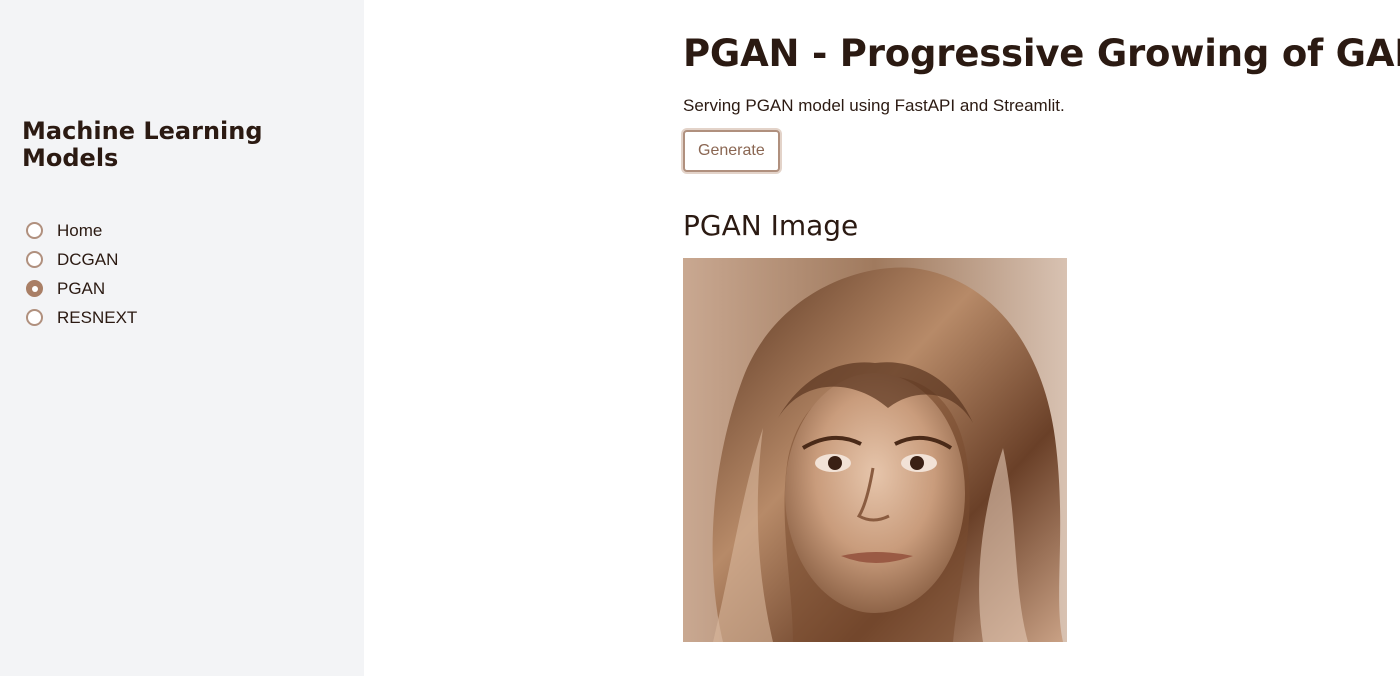 This screenshot has height=676, width=1400. I want to click on radio-button-resnext, so click(34, 317).